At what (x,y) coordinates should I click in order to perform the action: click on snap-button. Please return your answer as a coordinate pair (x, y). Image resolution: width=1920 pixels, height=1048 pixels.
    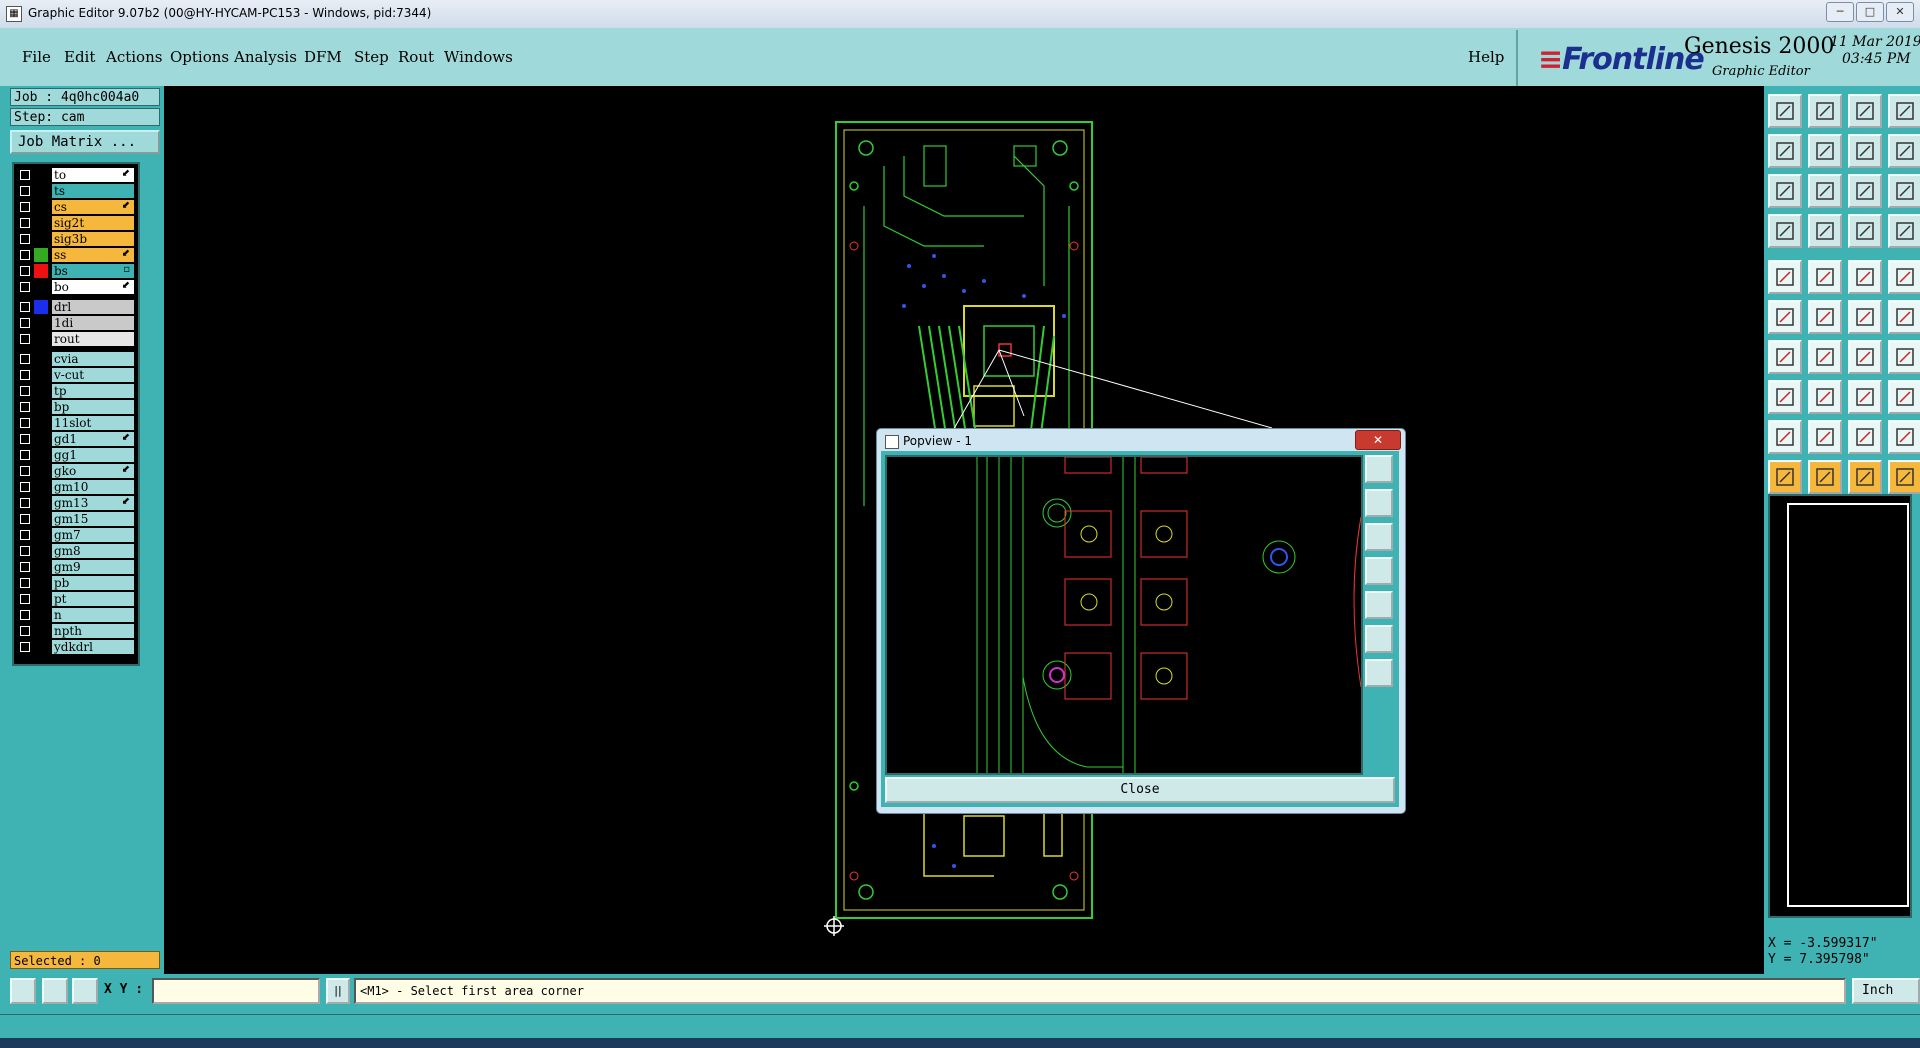
    Looking at the image, I should click on (1785, 231).